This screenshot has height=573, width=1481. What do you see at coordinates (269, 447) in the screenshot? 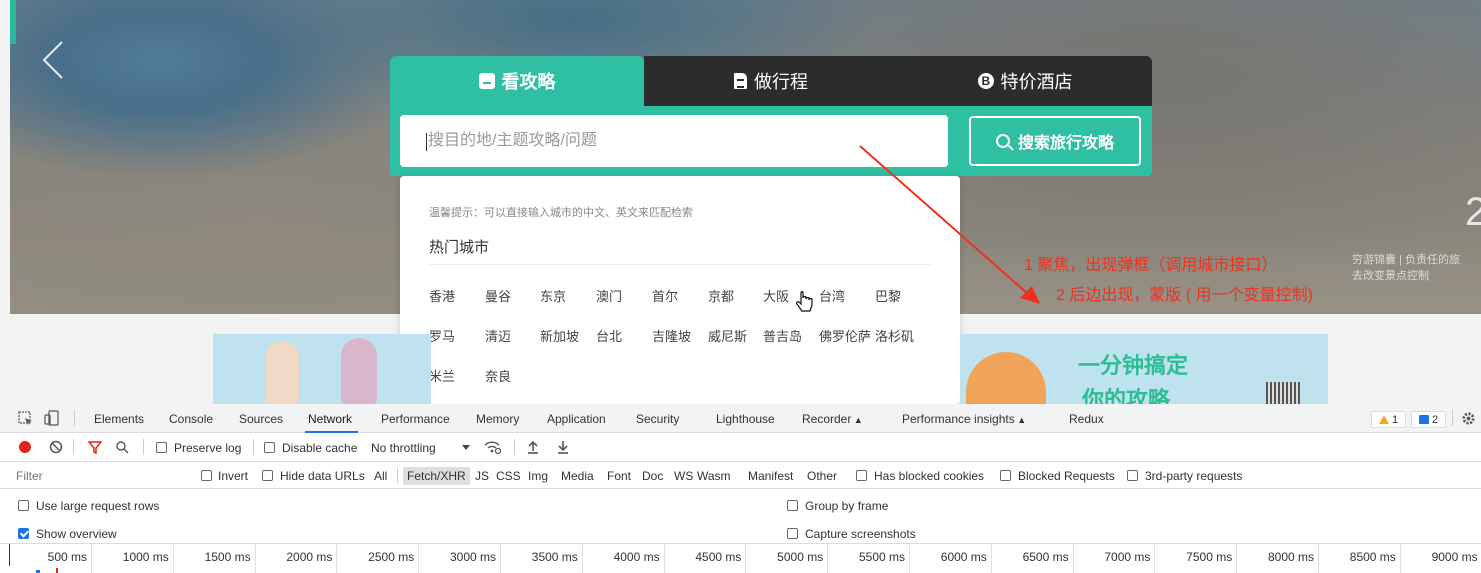
I see `disable-cache-checkbox` at bounding box center [269, 447].